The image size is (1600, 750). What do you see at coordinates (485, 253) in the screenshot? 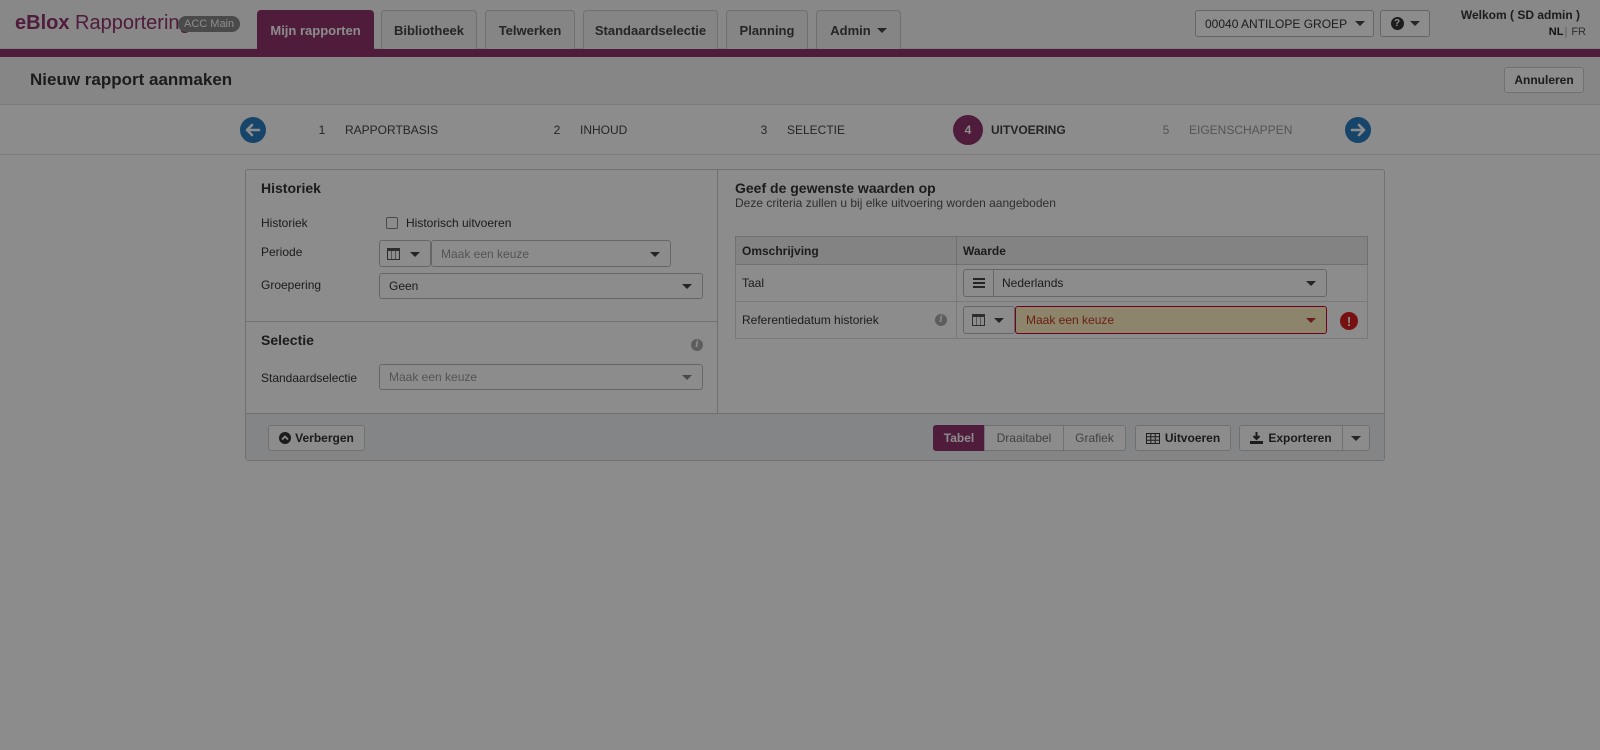
I see `periode-placeholder: Maak een keuze` at bounding box center [485, 253].